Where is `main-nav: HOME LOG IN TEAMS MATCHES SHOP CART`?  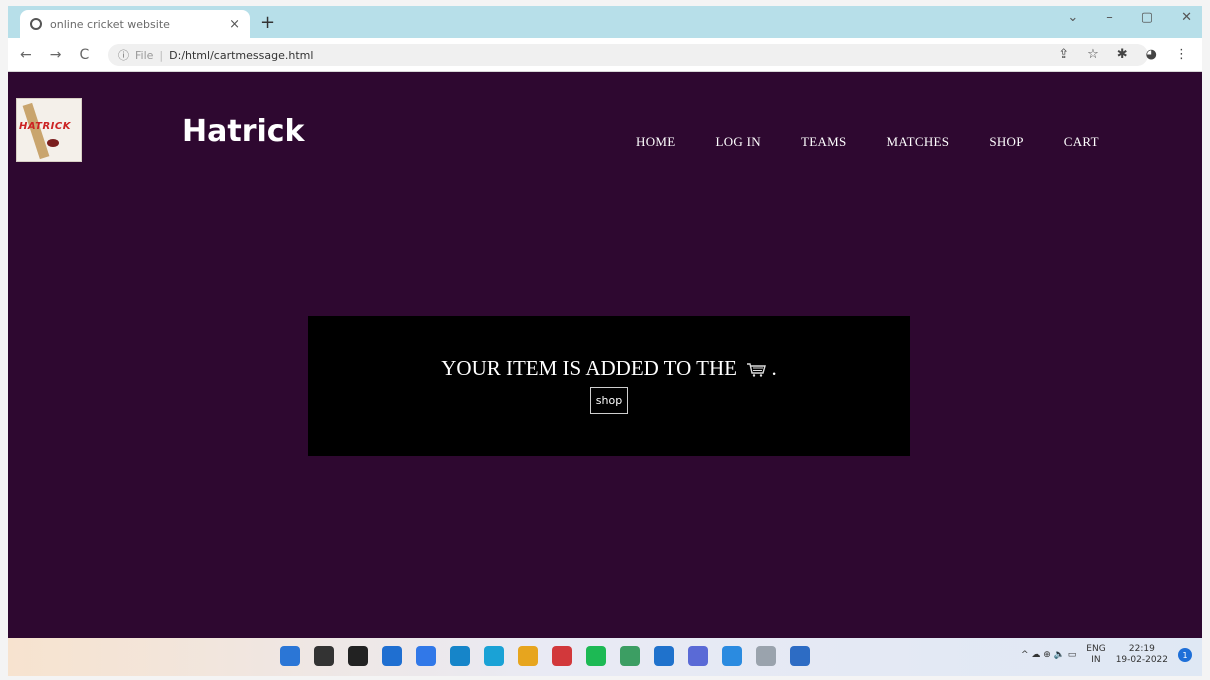
main-nav: HOME LOG IN TEAMS MATCHES SHOP CART is located at coordinates (887, 142).